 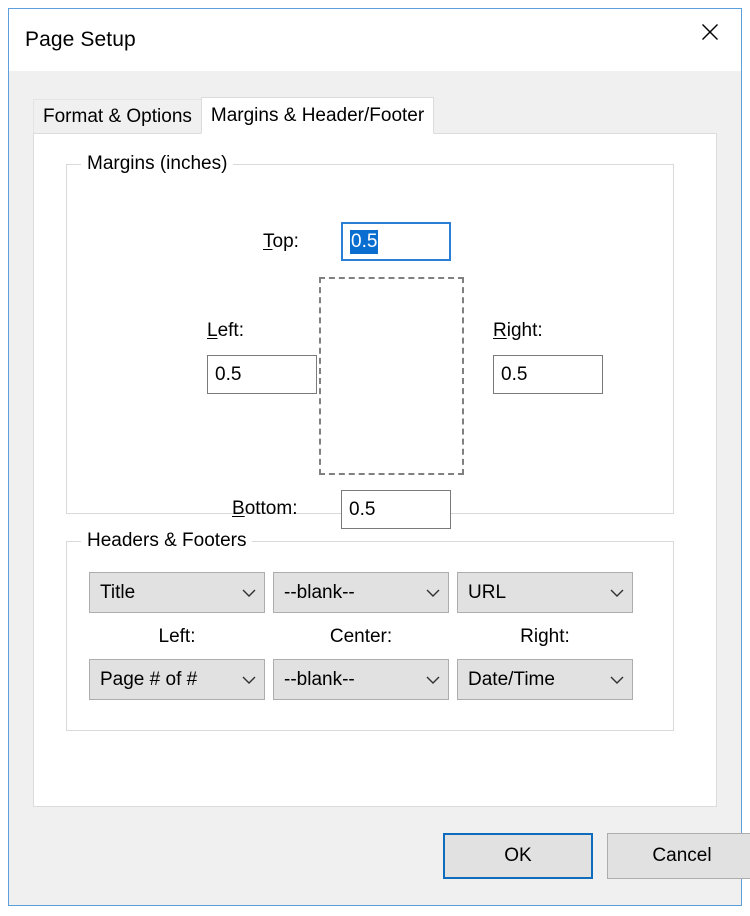 I want to click on footer-center-select: --blank--, so click(x=361, y=679).